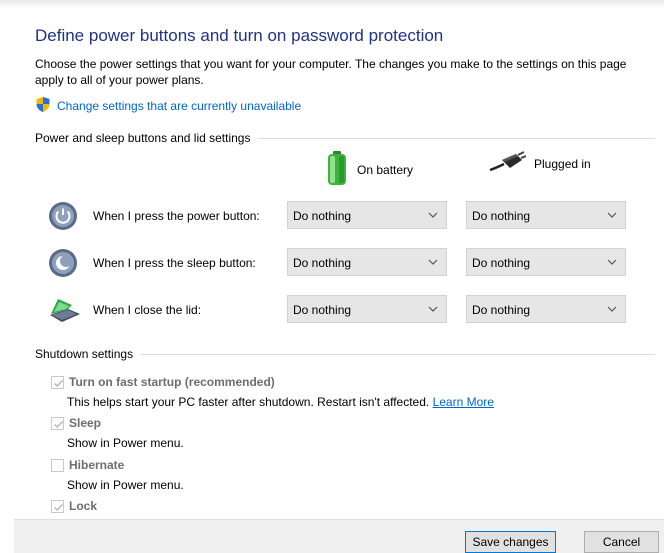  What do you see at coordinates (367, 262) in the screenshot?
I see `sleep-button-battery-select: Do nothing` at bounding box center [367, 262].